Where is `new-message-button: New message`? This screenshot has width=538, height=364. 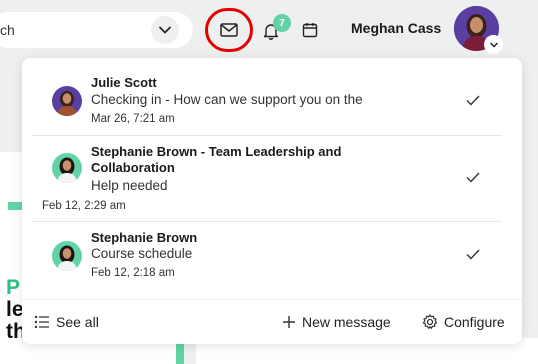
new-message-button: New message is located at coordinates (336, 322).